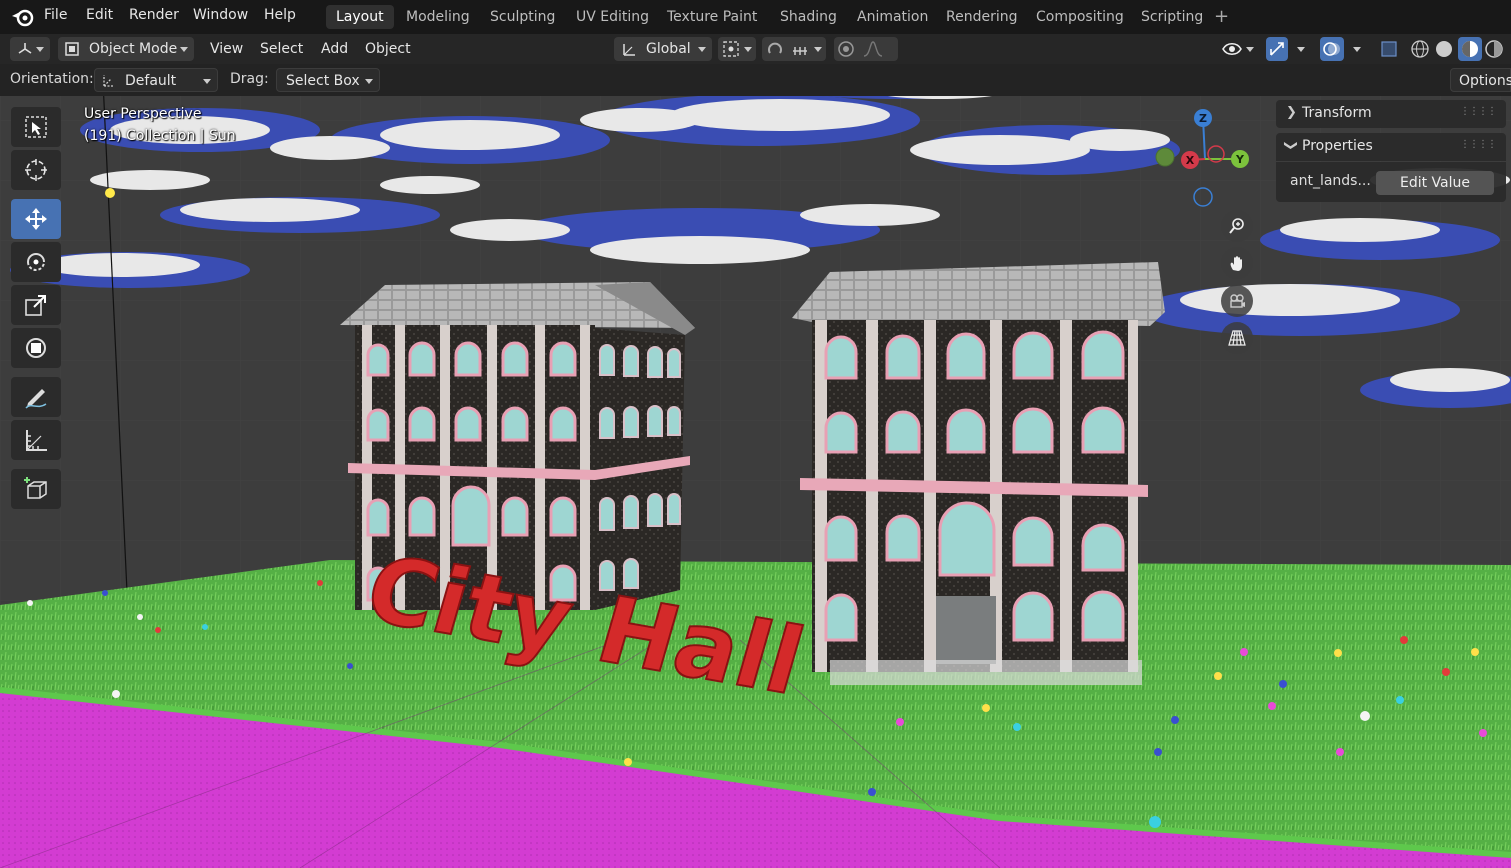  I want to click on orientation-label: Global, so click(668, 49).